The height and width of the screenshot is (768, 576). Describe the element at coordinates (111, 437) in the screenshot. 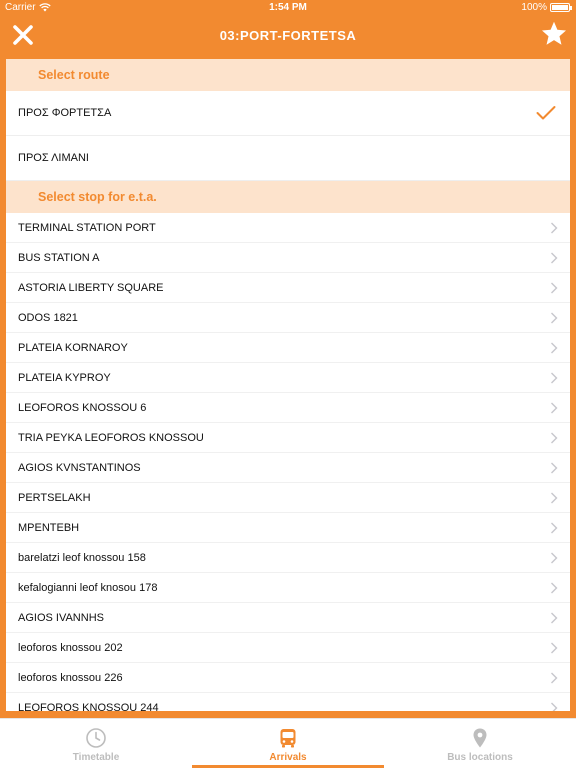

I see `stop-label: TRIA PEYKA LEOFOROS KNOSSOU` at that location.